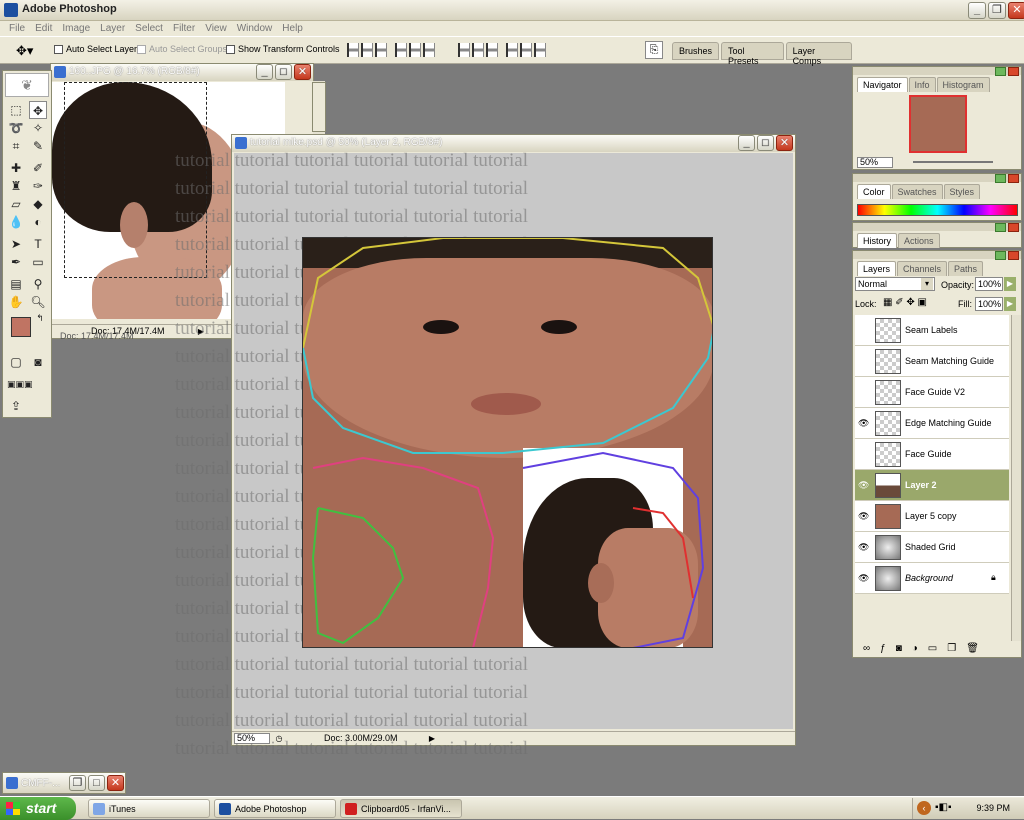  What do you see at coordinates (16, 362) in the screenshot?
I see `standard-mode-icon: ▢` at bounding box center [16, 362].